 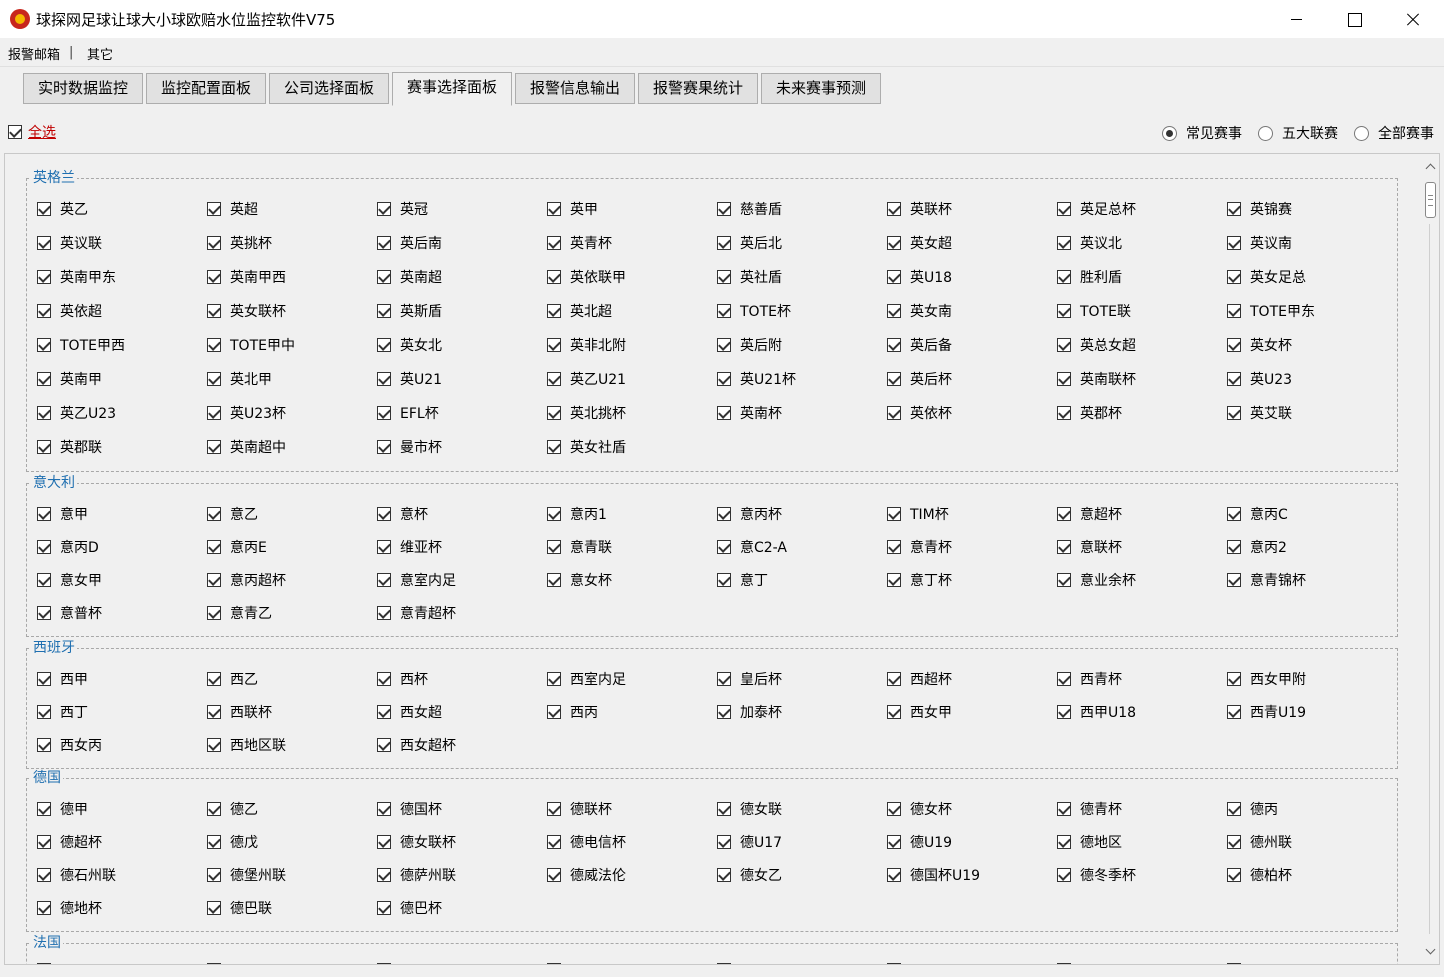 What do you see at coordinates (239, 378) in the screenshot?
I see `league-checkbox: 英北甲` at bounding box center [239, 378].